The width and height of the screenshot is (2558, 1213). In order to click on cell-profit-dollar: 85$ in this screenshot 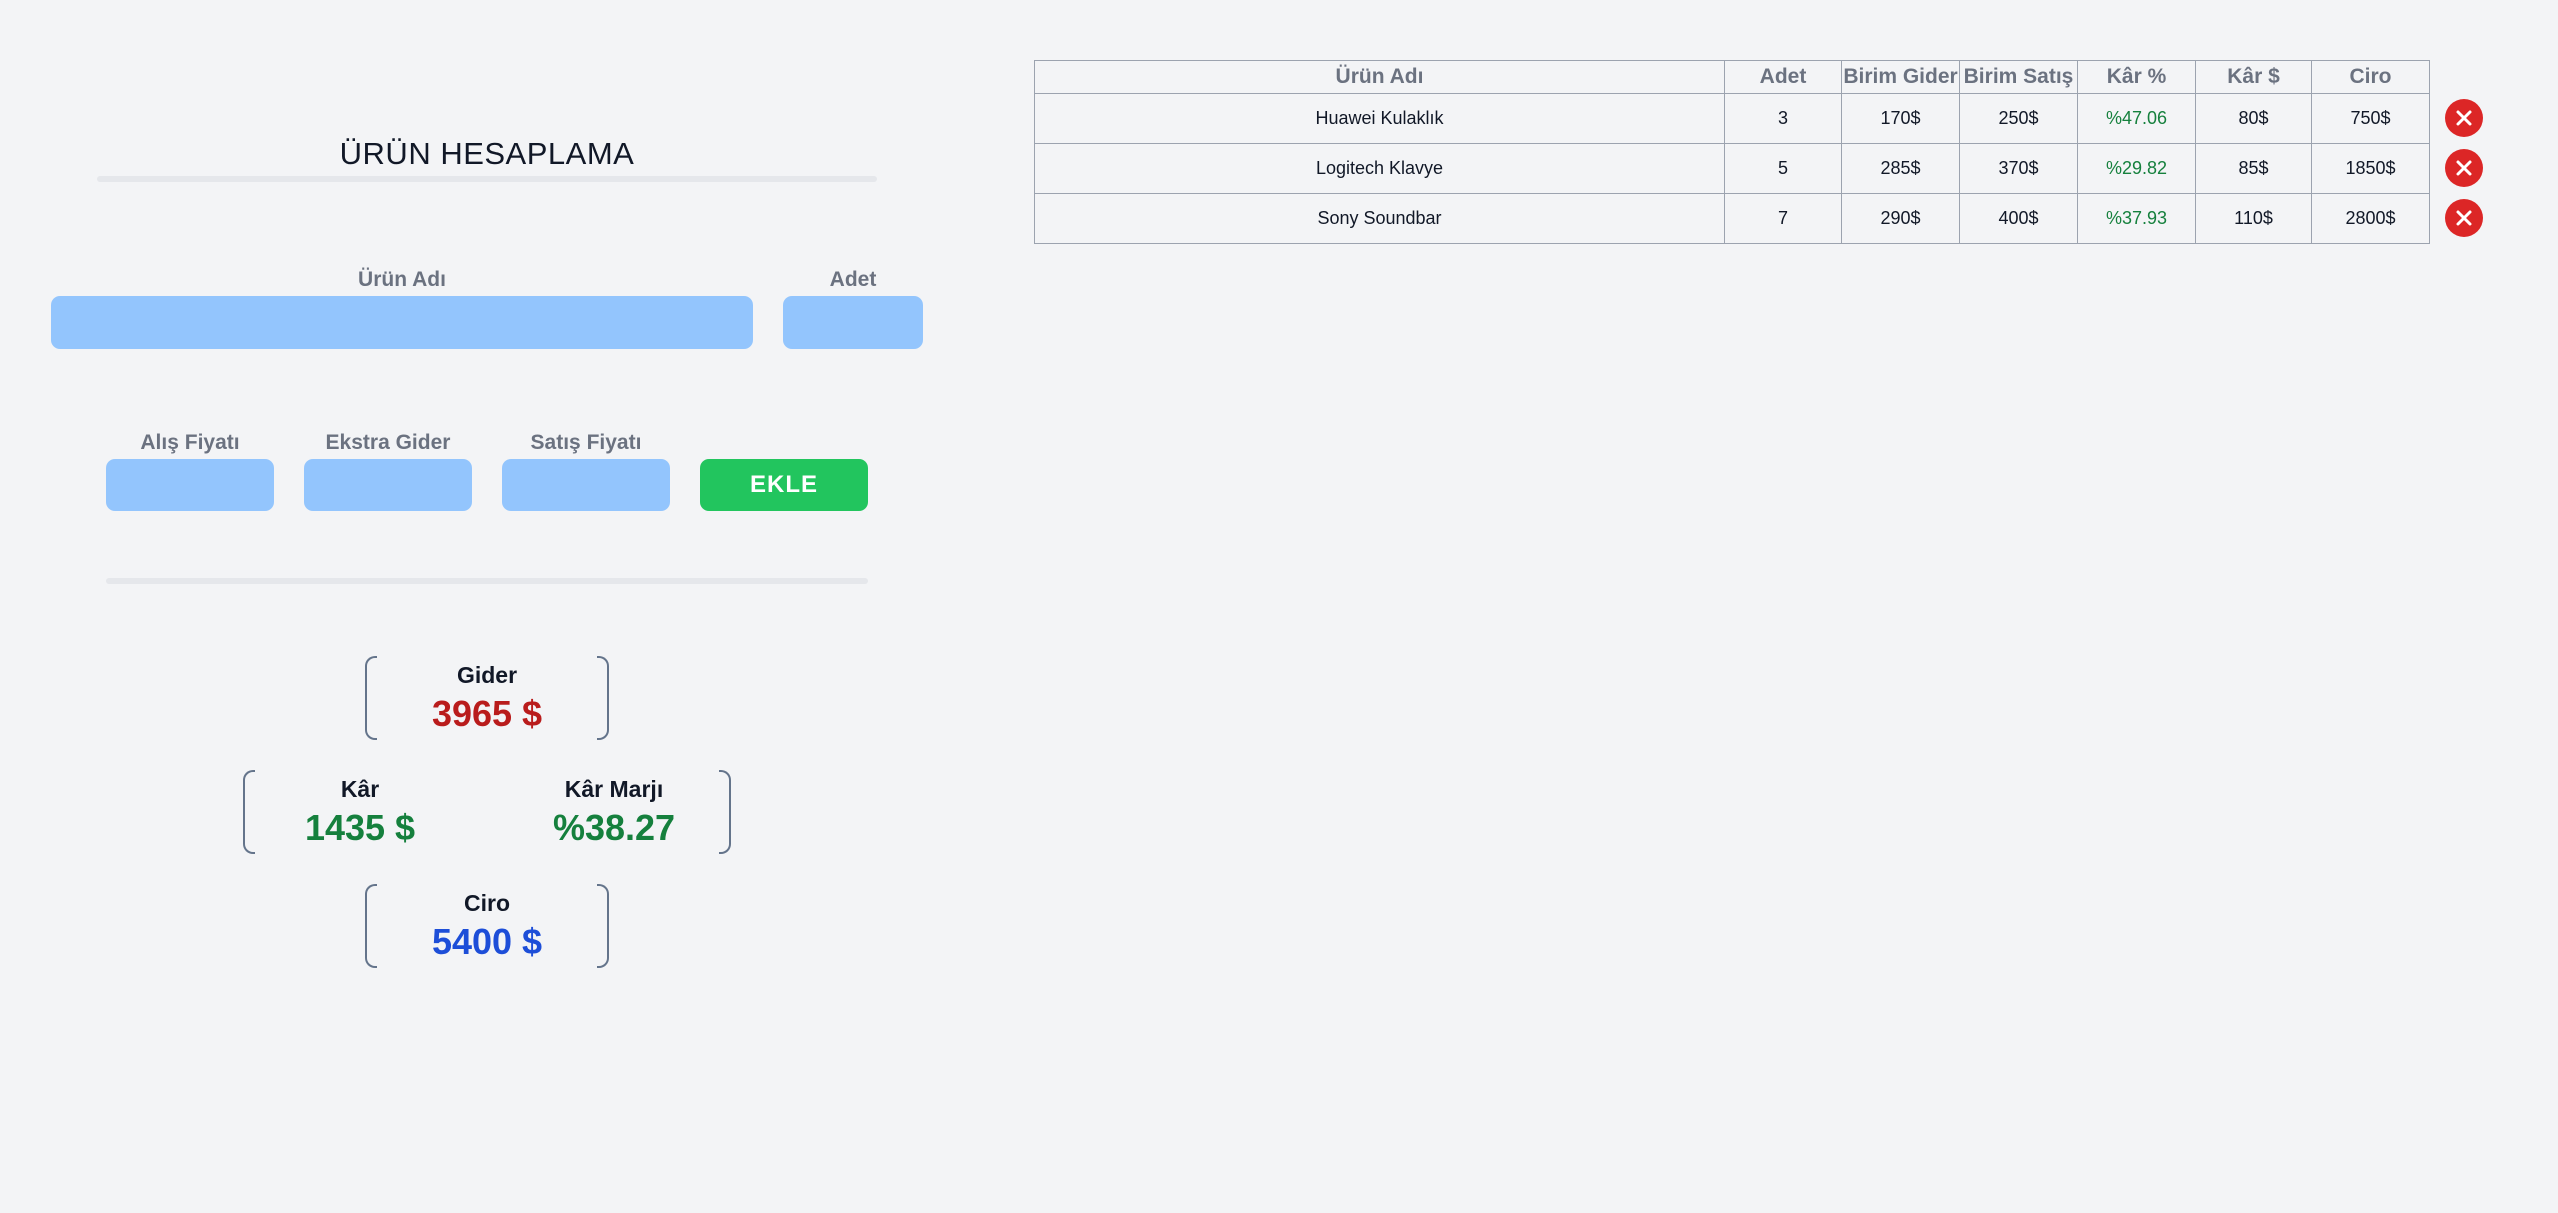, I will do `click(2253, 168)`.